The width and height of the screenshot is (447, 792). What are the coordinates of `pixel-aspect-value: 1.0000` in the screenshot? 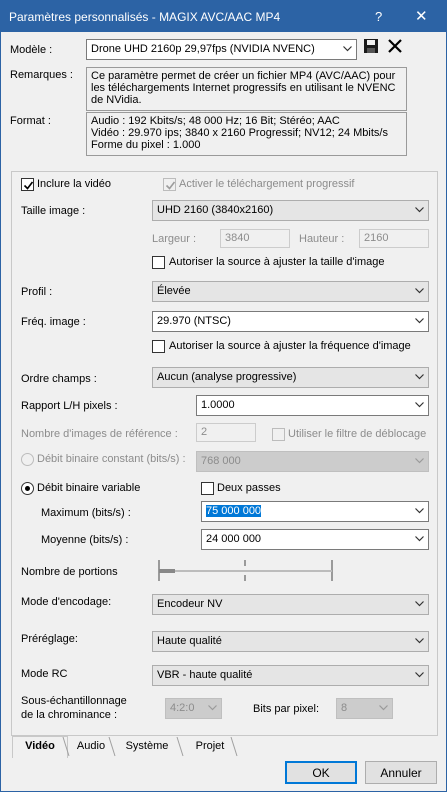 It's located at (218, 405).